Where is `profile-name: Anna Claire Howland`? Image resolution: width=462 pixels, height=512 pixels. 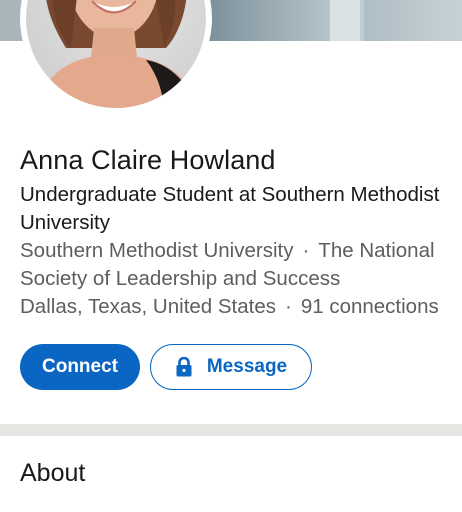
profile-name: Anna Claire Howland is located at coordinates (148, 160).